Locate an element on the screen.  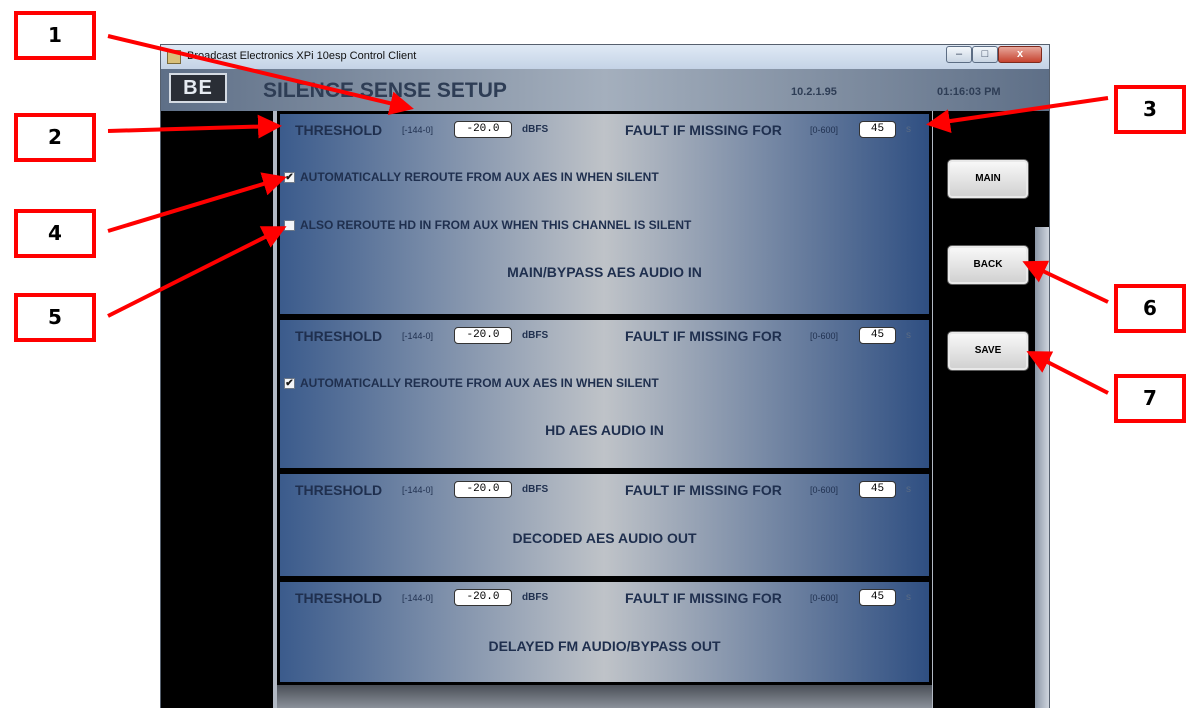
callout-2-arrow is located at coordinates (194, 126).